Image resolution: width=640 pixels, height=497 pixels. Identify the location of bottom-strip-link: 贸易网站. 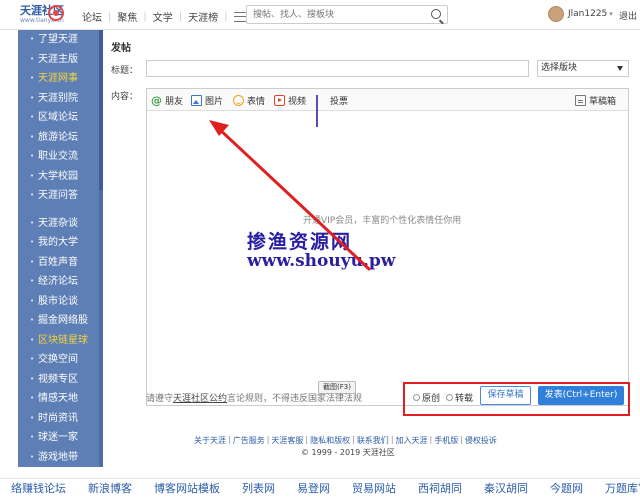
(374, 488).